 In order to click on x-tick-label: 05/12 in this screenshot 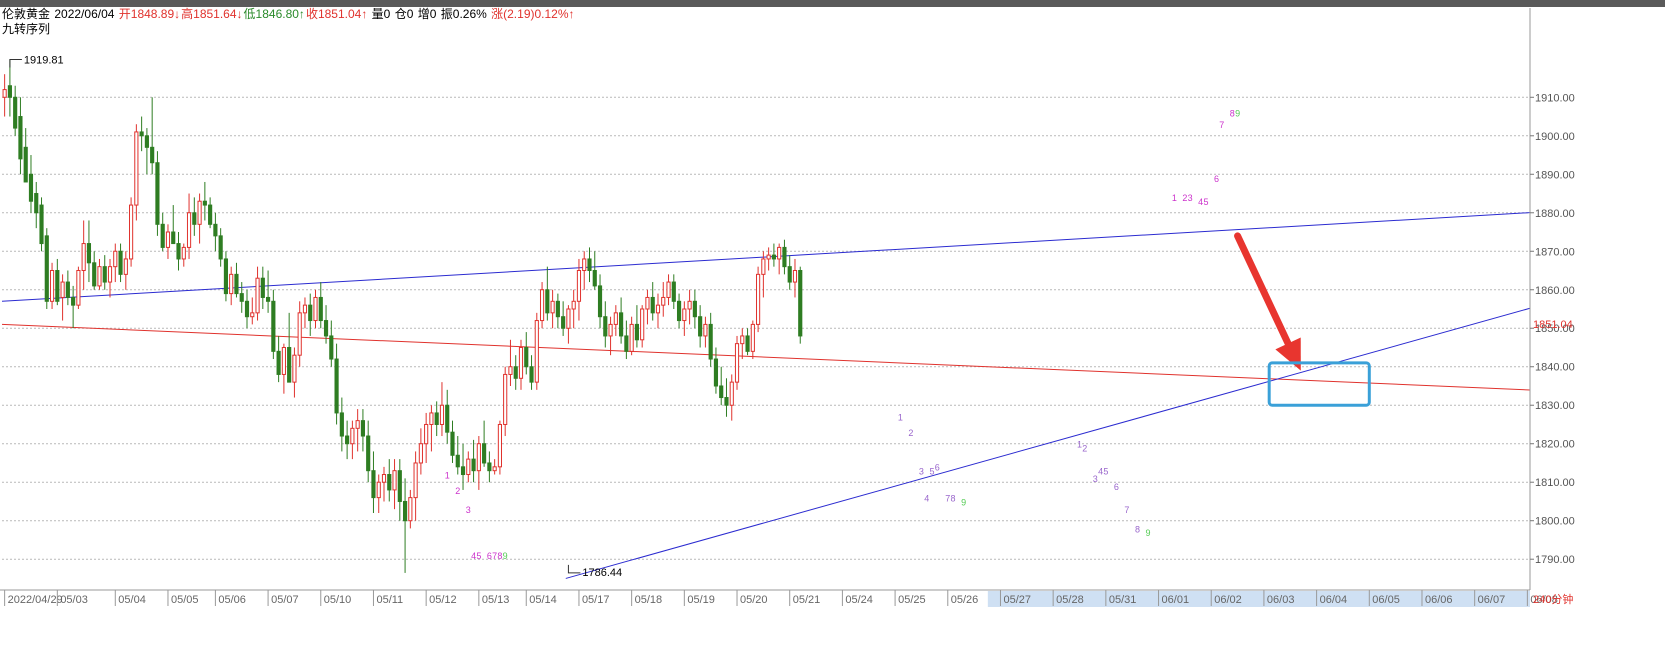, I will do `click(443, 600)`.